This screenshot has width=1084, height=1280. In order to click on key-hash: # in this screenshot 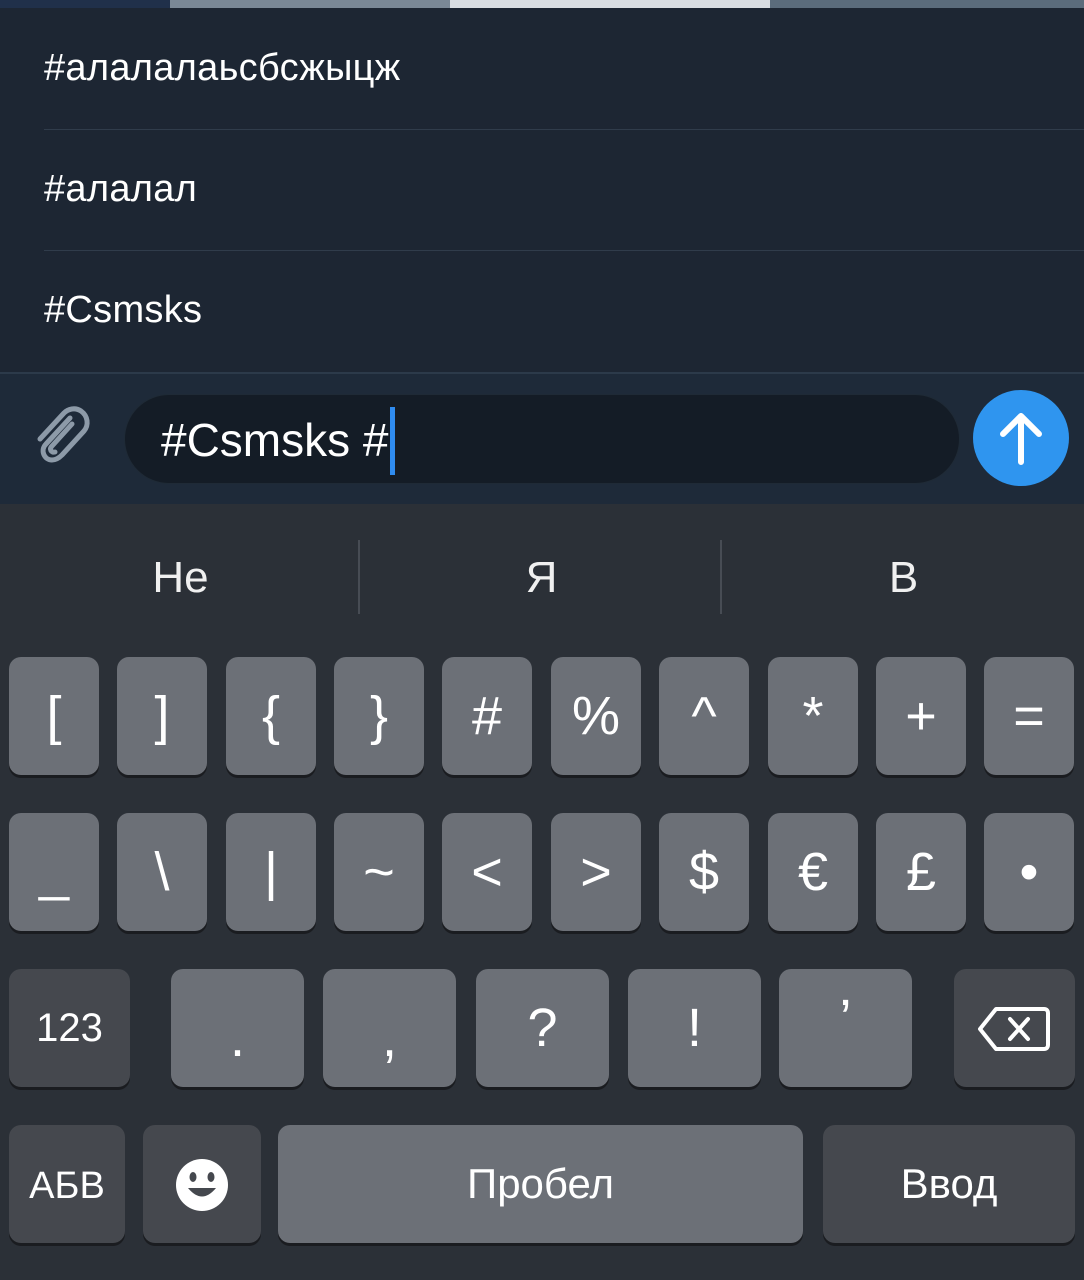, I will do `click(487, 716)`.